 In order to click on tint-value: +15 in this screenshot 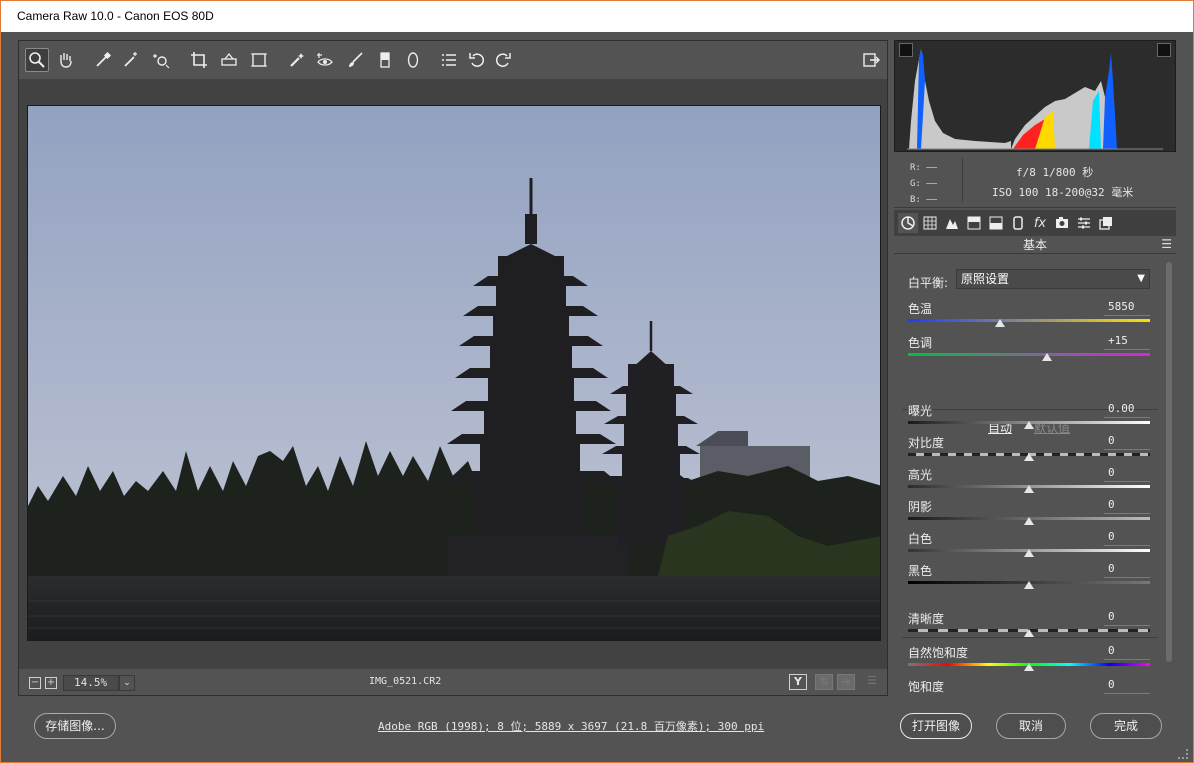, I will do `click(1127, 342)`.